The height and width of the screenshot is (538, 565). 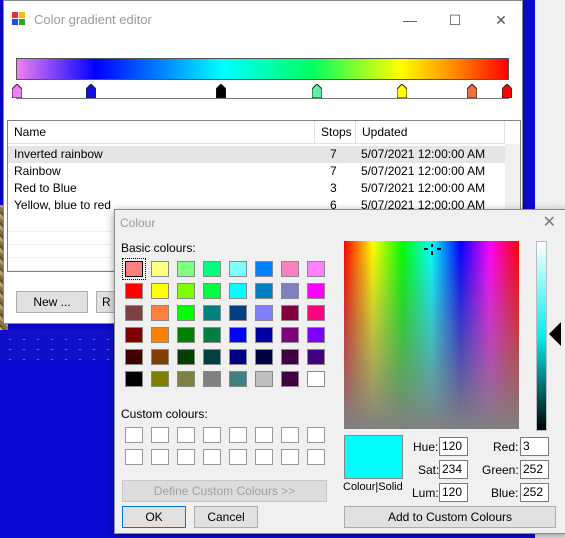 What do you see at coordinates (455, 20) in the screenshot?
I see `maximize-button: ☐` at bounding box center [455, 20].